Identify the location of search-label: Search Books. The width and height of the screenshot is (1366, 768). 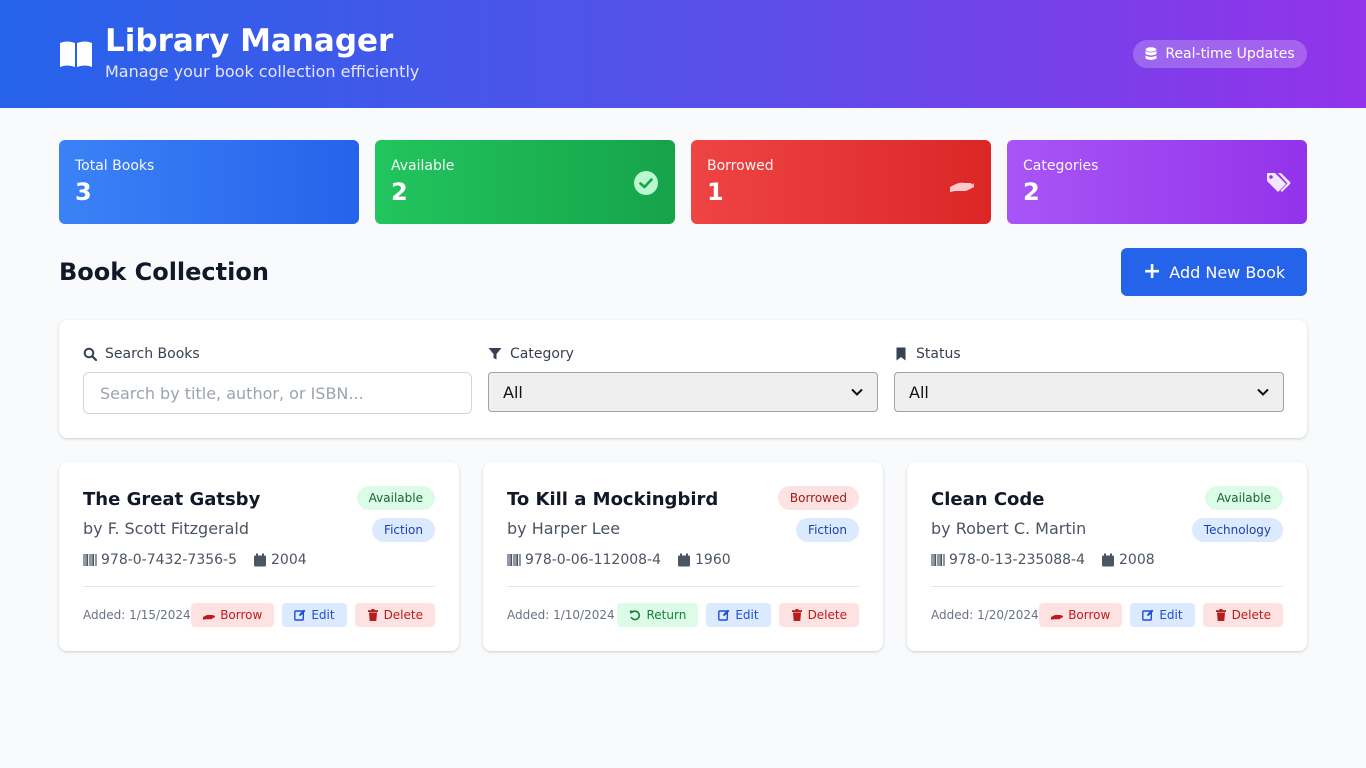
(152, 354).